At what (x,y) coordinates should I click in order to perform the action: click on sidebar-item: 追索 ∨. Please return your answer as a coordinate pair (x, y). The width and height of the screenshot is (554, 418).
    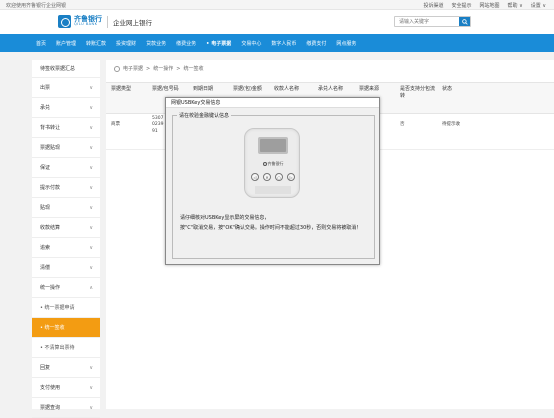
    Looking at the image, I should click on (66, 248).